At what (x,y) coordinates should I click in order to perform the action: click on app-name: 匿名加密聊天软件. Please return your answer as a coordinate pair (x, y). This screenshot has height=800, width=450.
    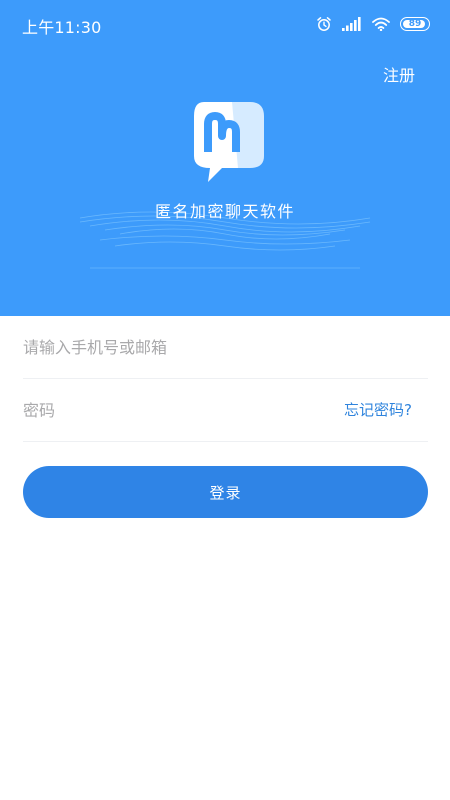
    Looking at the image, I should click on (224, 211).